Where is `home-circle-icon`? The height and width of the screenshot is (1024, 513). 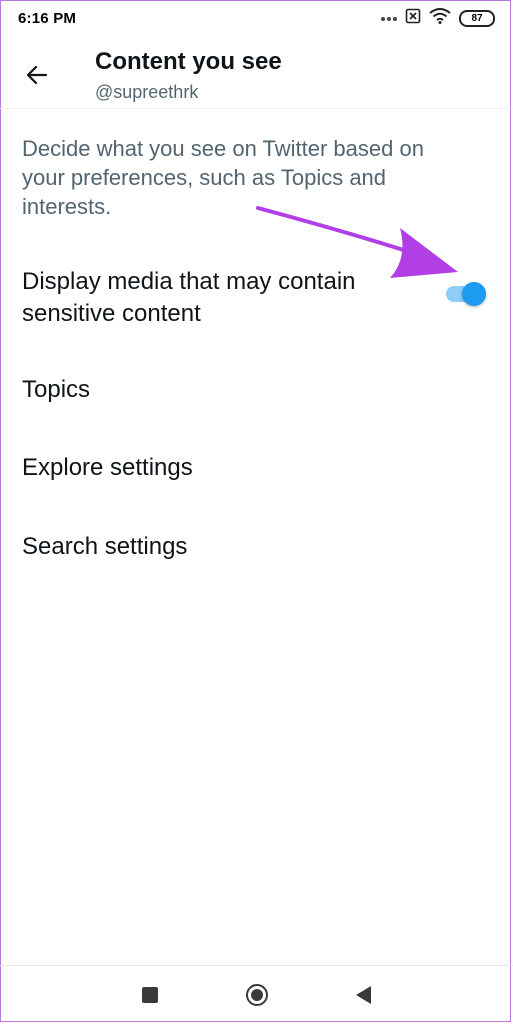 home-circle-icon is located at coordinates (257, 995).